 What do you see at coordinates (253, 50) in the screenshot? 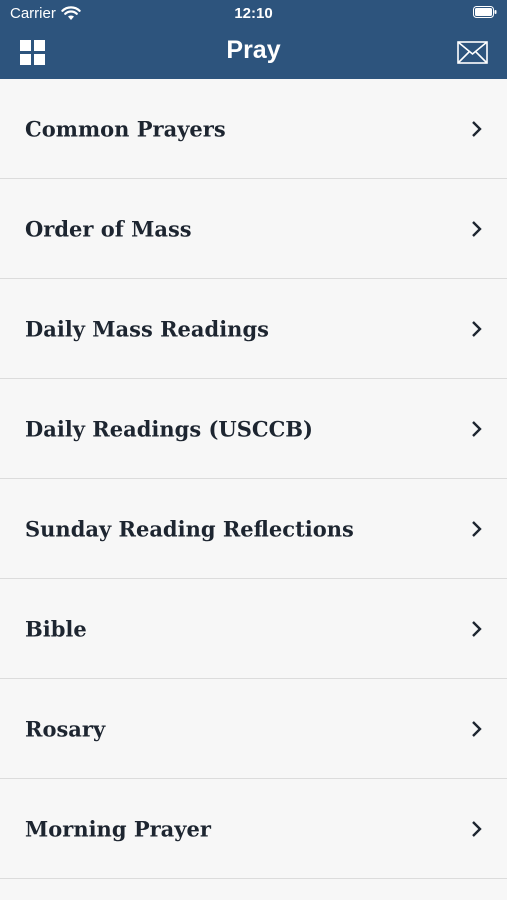
I see `page-title: Pray` at bounding box center [253, 50].